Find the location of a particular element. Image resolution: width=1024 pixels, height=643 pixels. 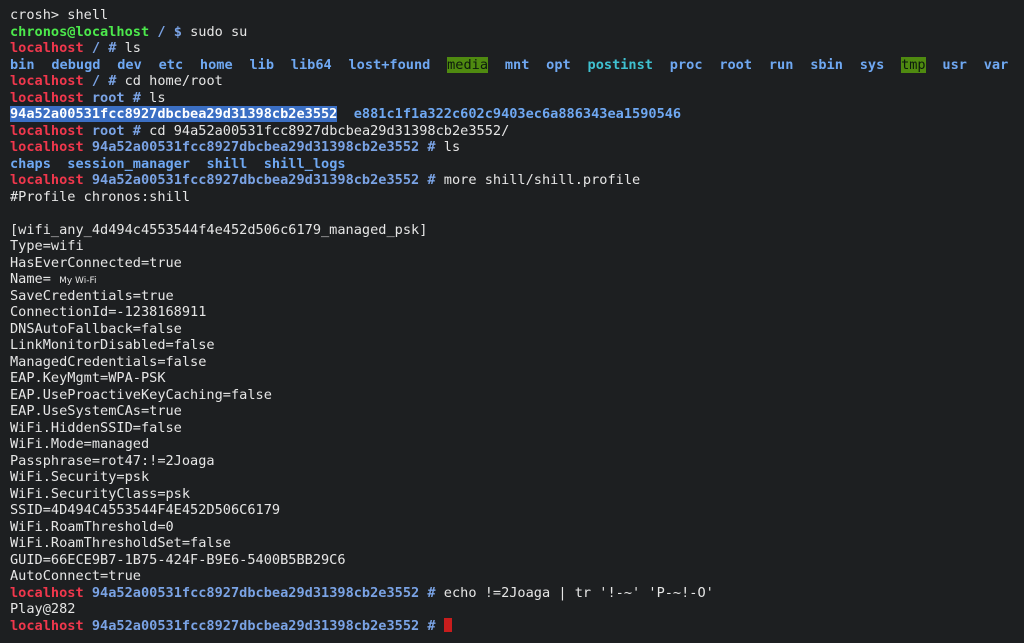

command-text: sudo su is located at coordinates (214, 31).